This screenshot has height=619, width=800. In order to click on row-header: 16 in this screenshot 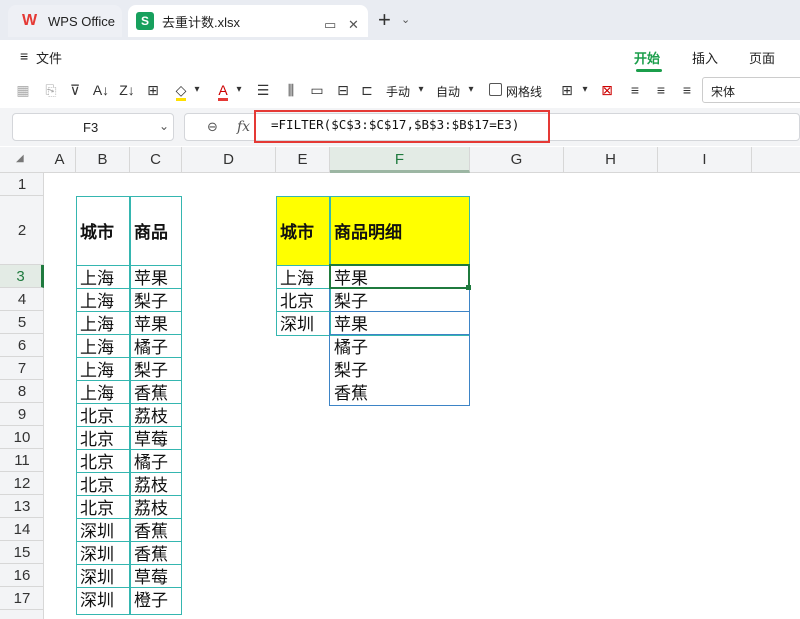, I will do `click(22, 575)`.